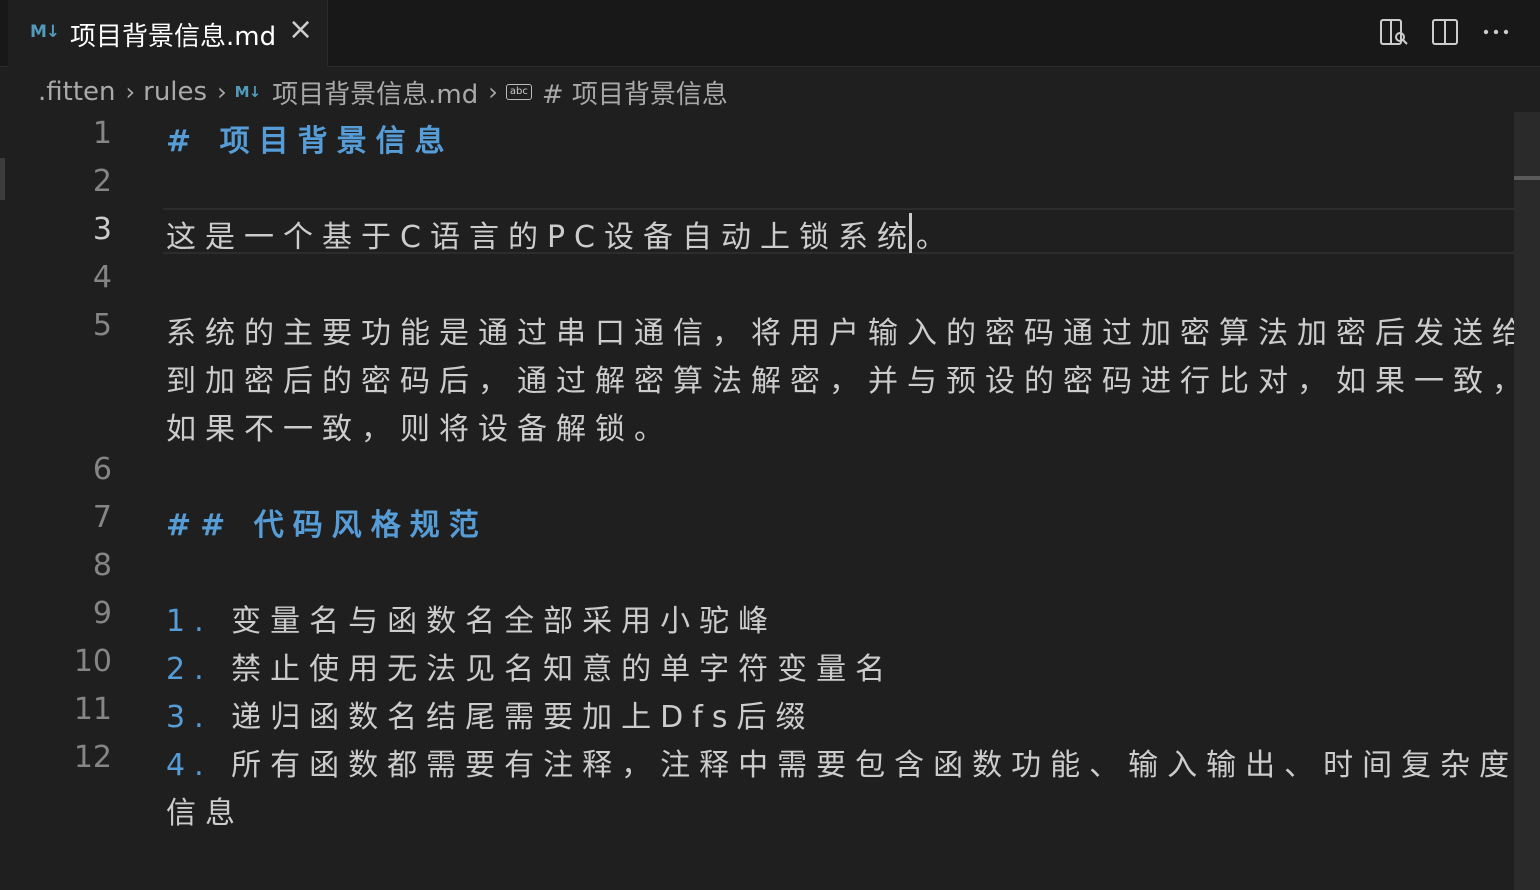 The height and width of the screenshot is (890, 1540). Describe the element at coordinates (419, 429) in the screenshot. I see `code-line-wrapped: 如果不一致，则将设备解锁。` at that location.